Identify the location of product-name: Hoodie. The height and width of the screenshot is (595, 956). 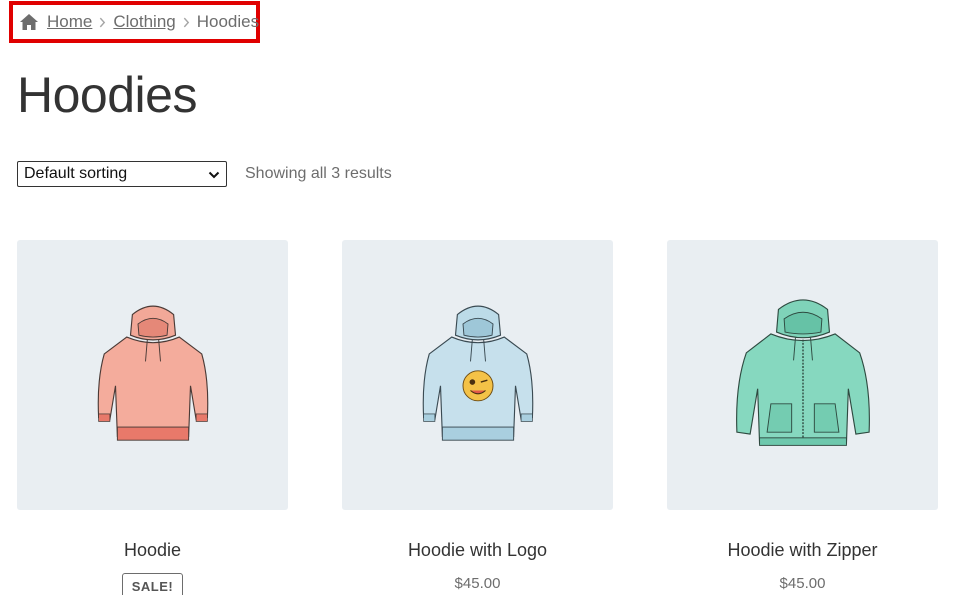
(152, 550).